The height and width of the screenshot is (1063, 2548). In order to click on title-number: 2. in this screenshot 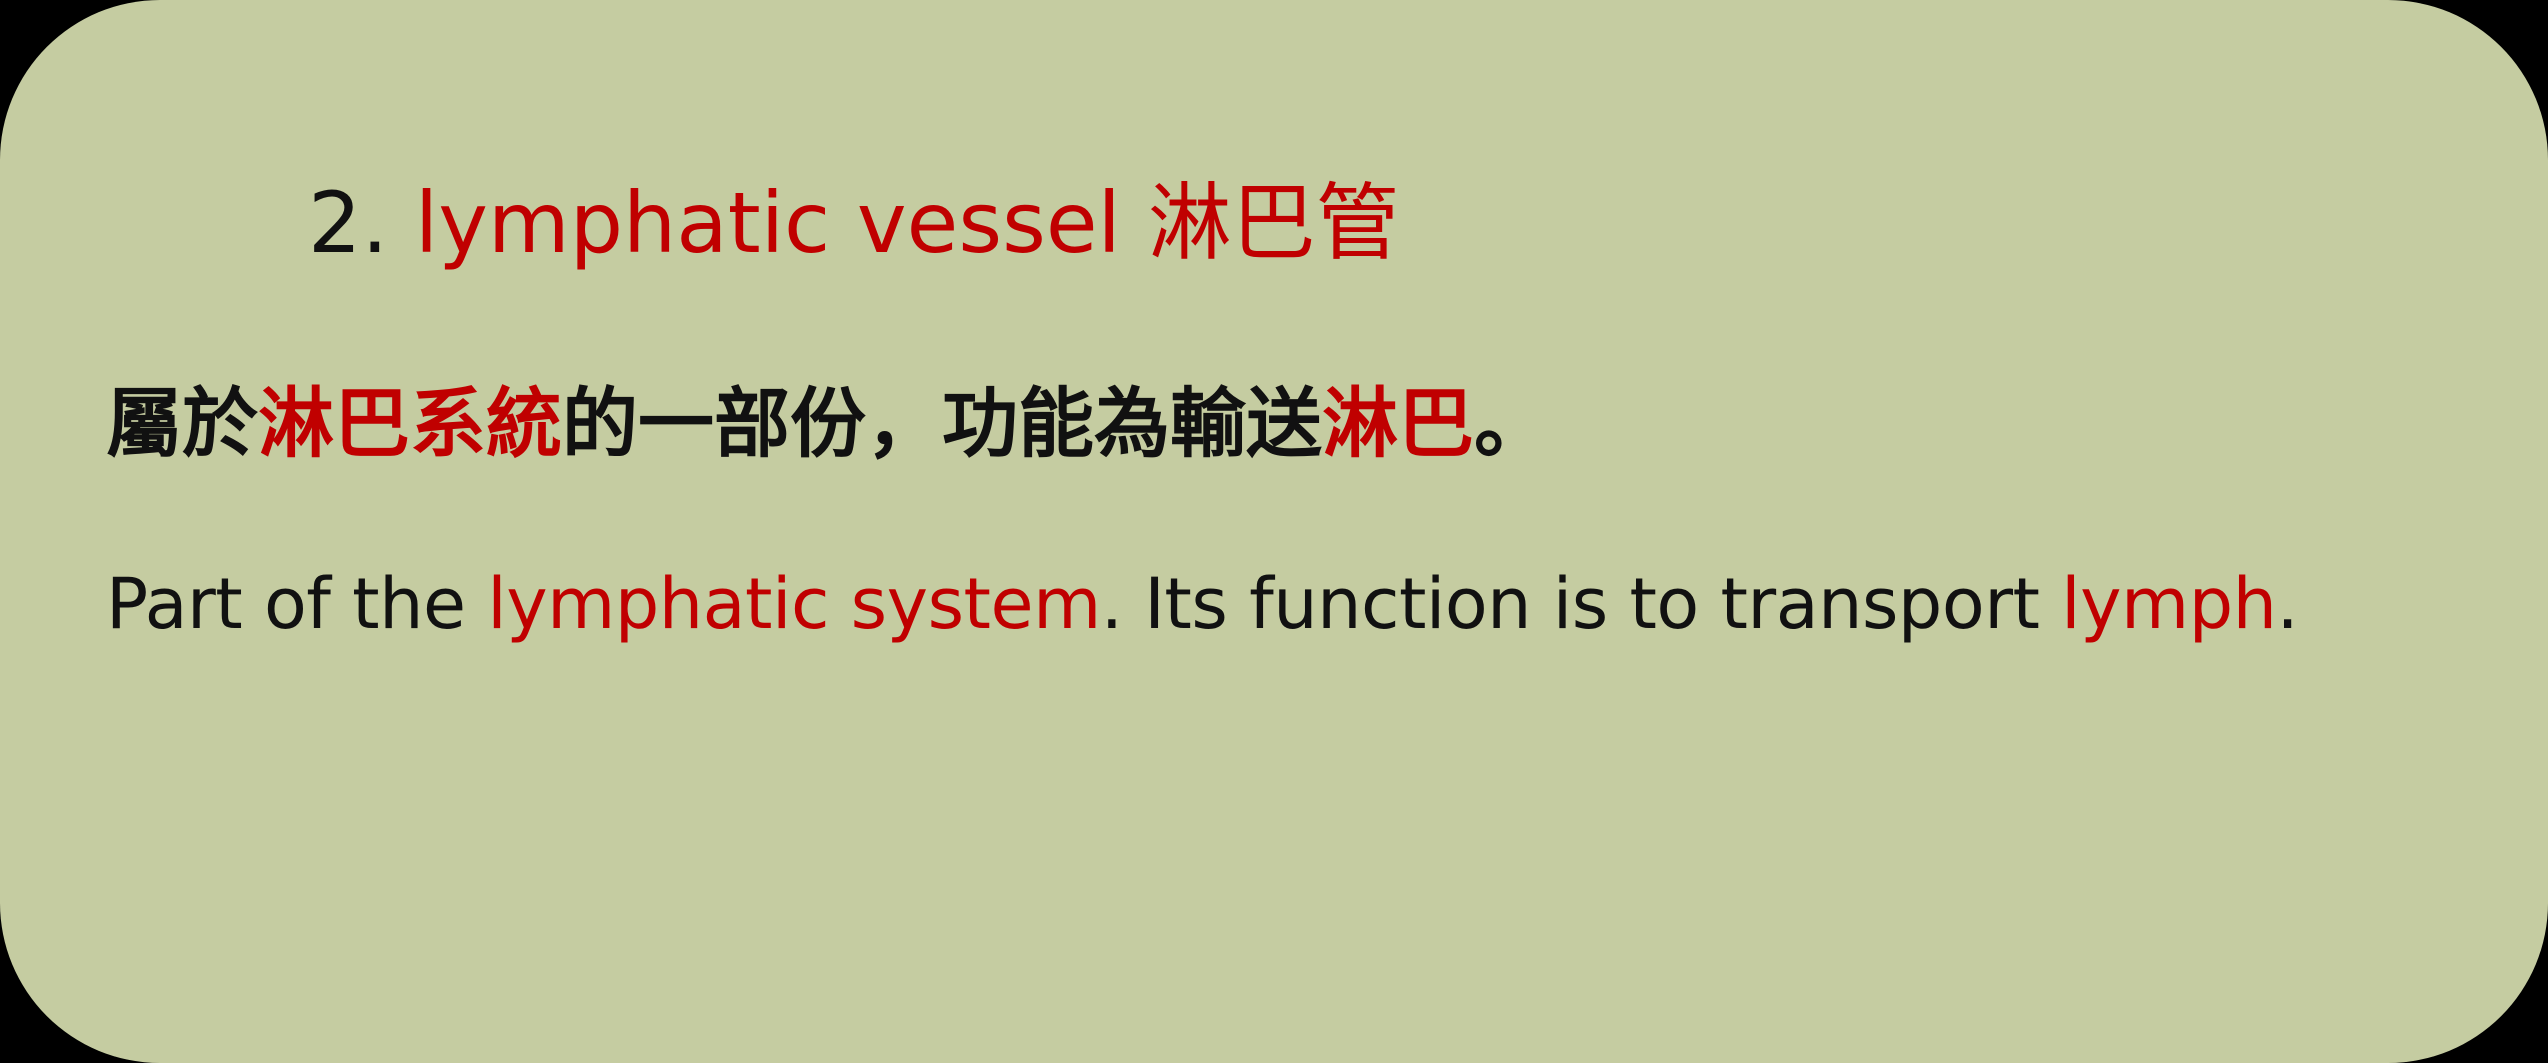, I will do `click(348, 223)`.